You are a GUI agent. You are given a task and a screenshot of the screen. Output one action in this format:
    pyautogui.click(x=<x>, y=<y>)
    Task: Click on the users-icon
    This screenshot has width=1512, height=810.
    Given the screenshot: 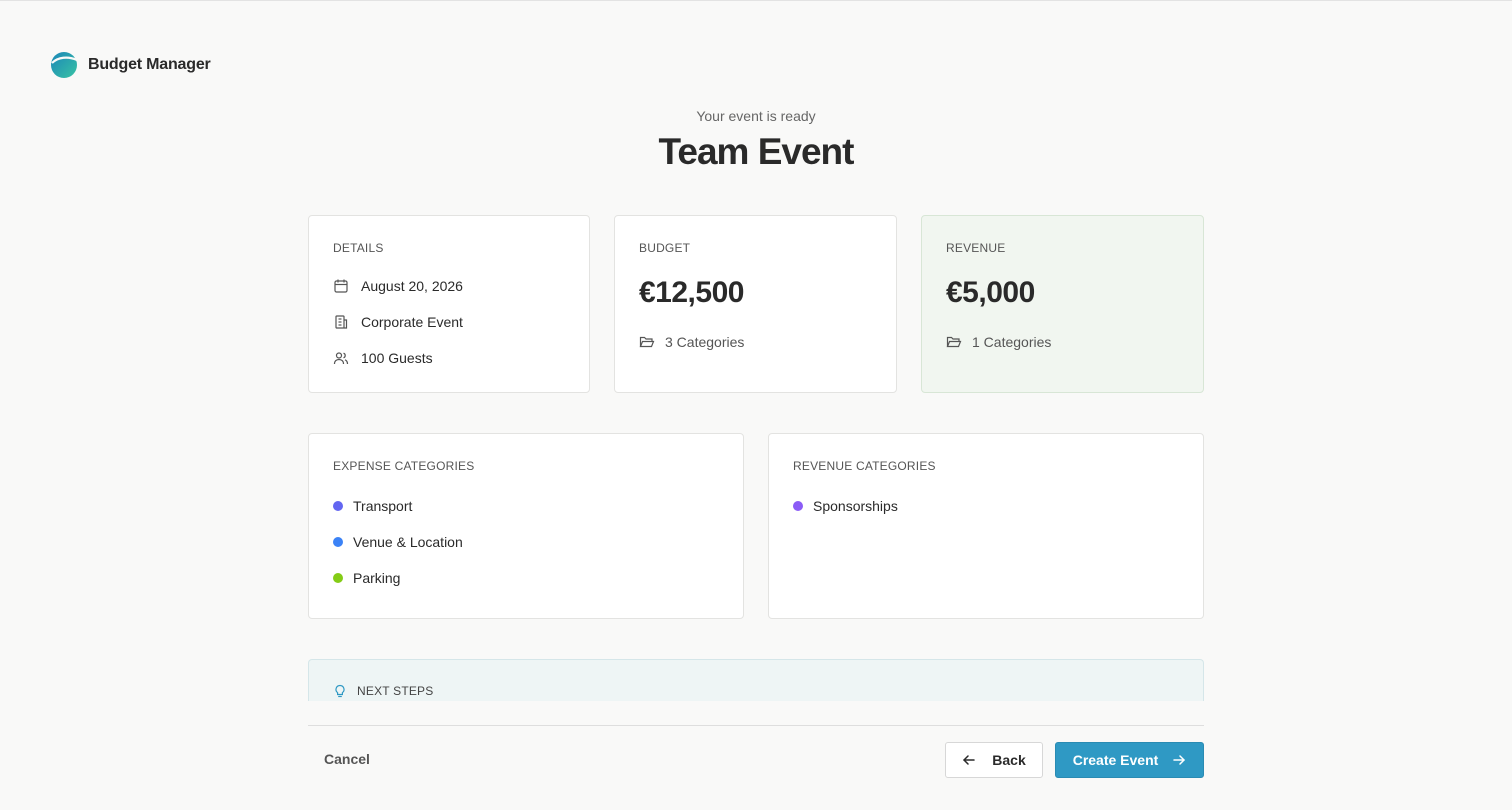 What is the action you would take?
    pyautogui.click(x=341, y=358)
    